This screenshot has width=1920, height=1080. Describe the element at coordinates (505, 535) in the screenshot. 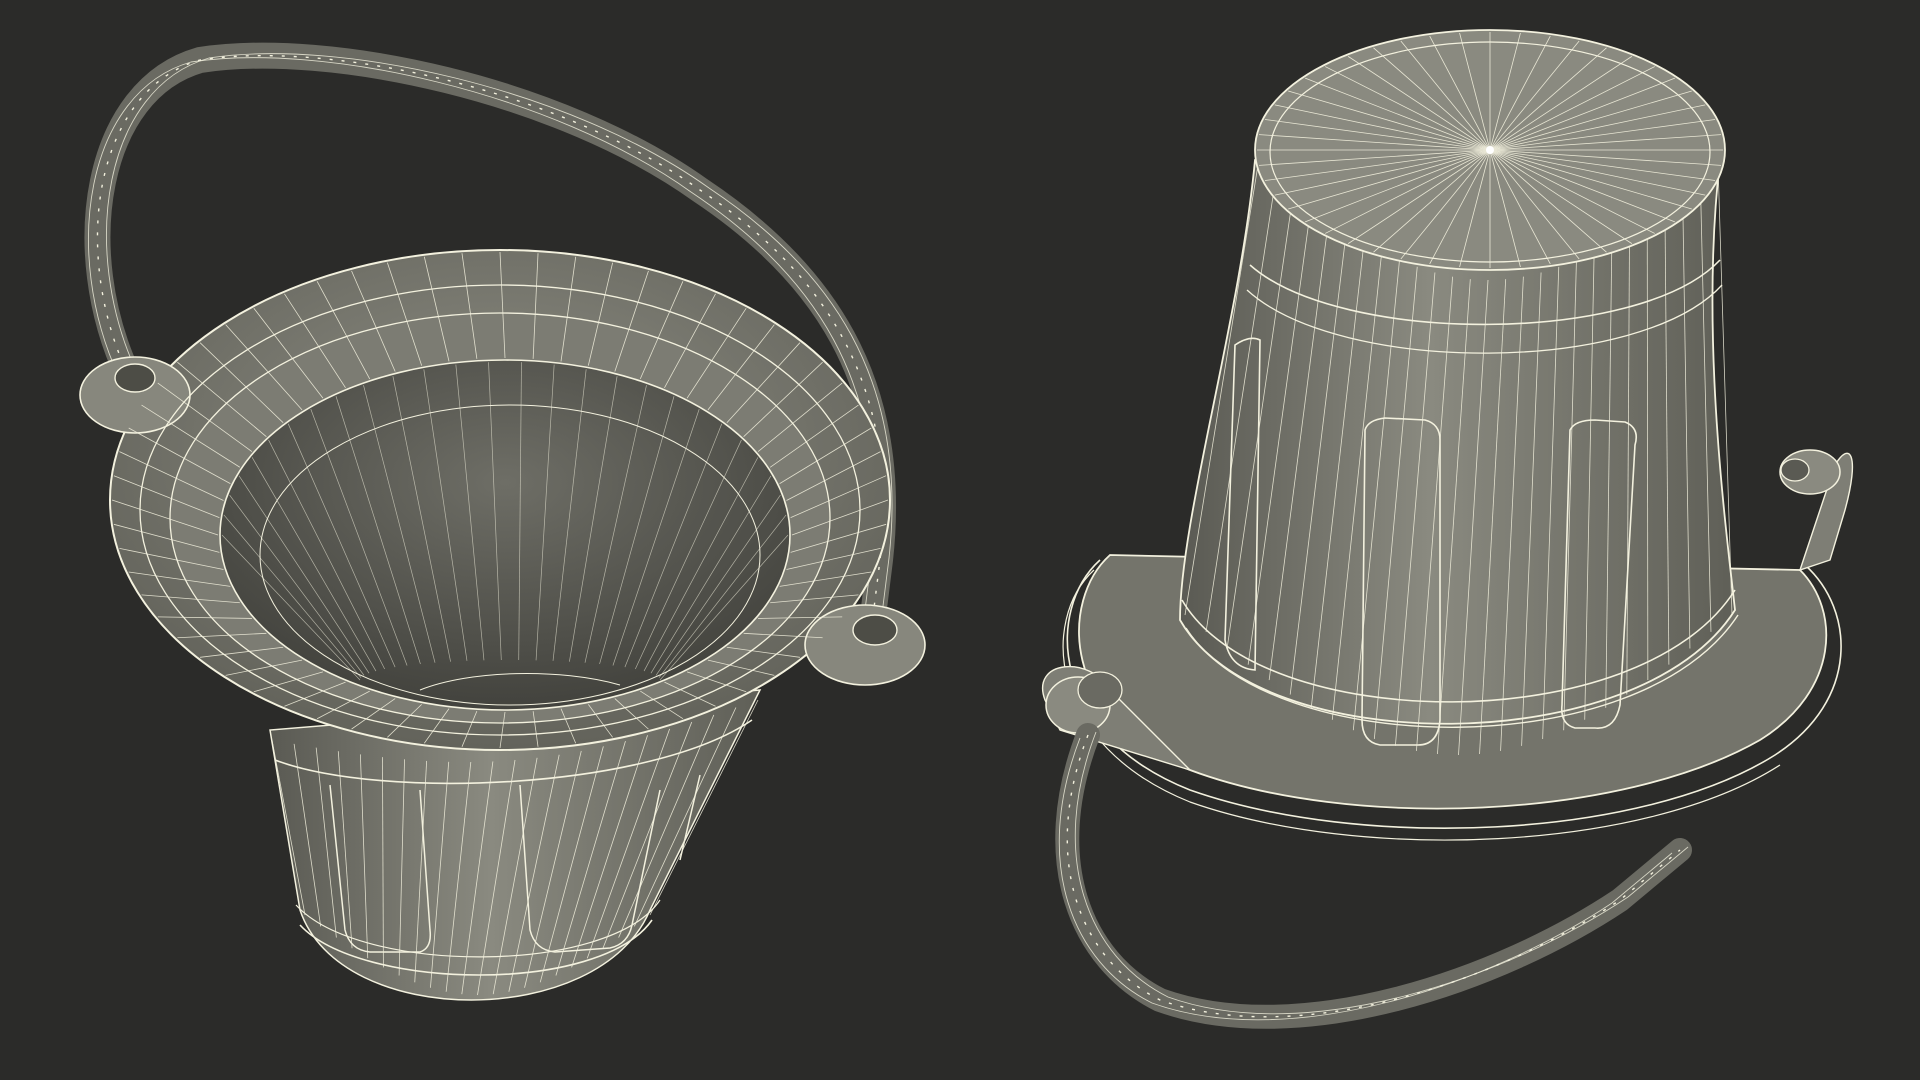

I see `bucket-opening` at that location.